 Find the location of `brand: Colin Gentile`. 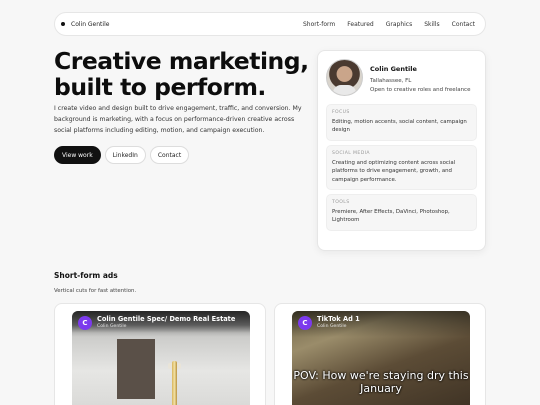

brand: Colin Gentile is located at coordinates (85, 24).